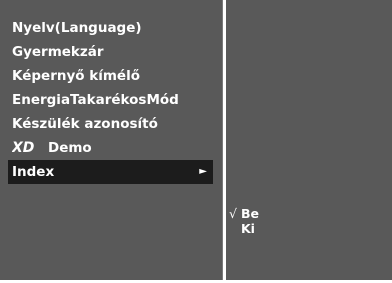  I want to click on menu-item-language: Nyelv(Language), so click(111, 28).